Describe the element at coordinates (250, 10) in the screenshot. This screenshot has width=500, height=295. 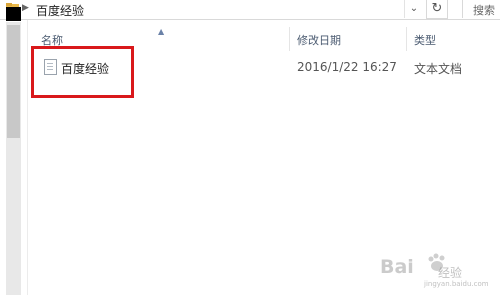
I see `address-bar: ▶ 百度经验 ⌄ ↻ 搜索` at that location.